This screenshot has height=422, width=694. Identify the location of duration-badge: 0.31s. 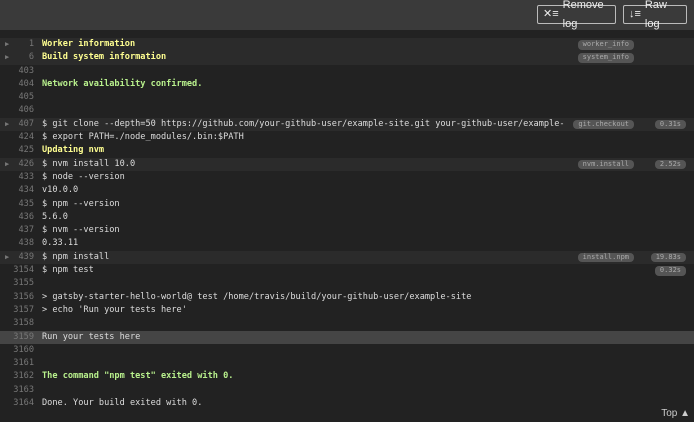
(670, 124).